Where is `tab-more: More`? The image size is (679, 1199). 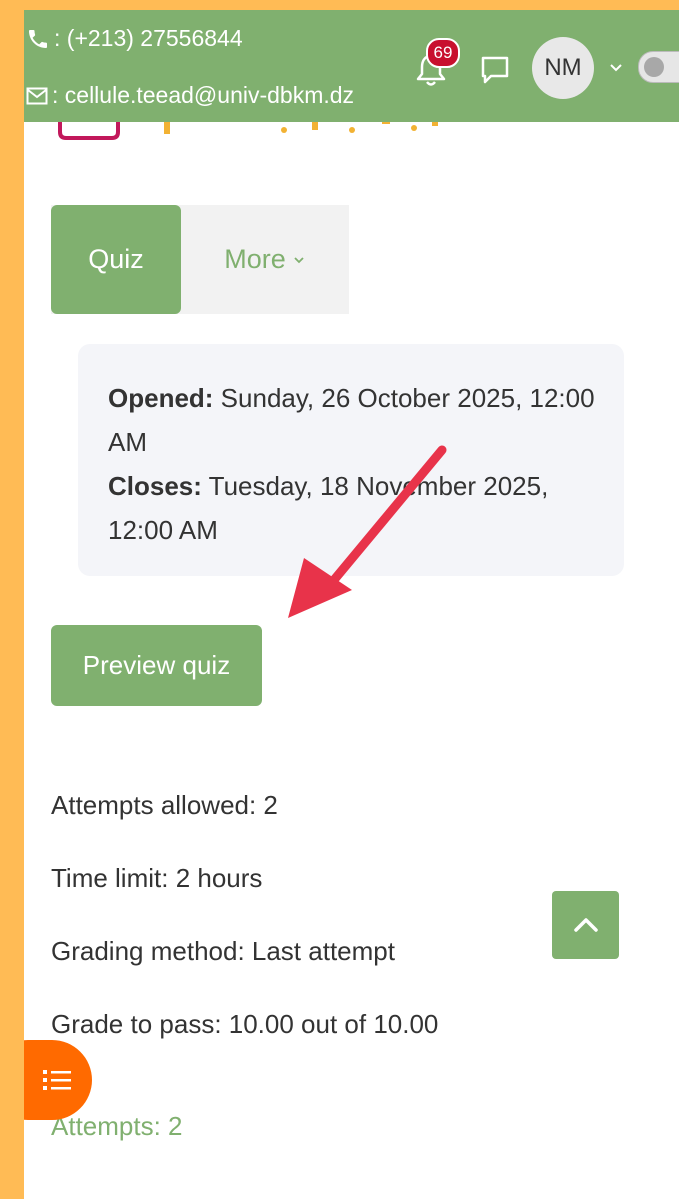 tab-more: More is located at coordinates (265, 259).